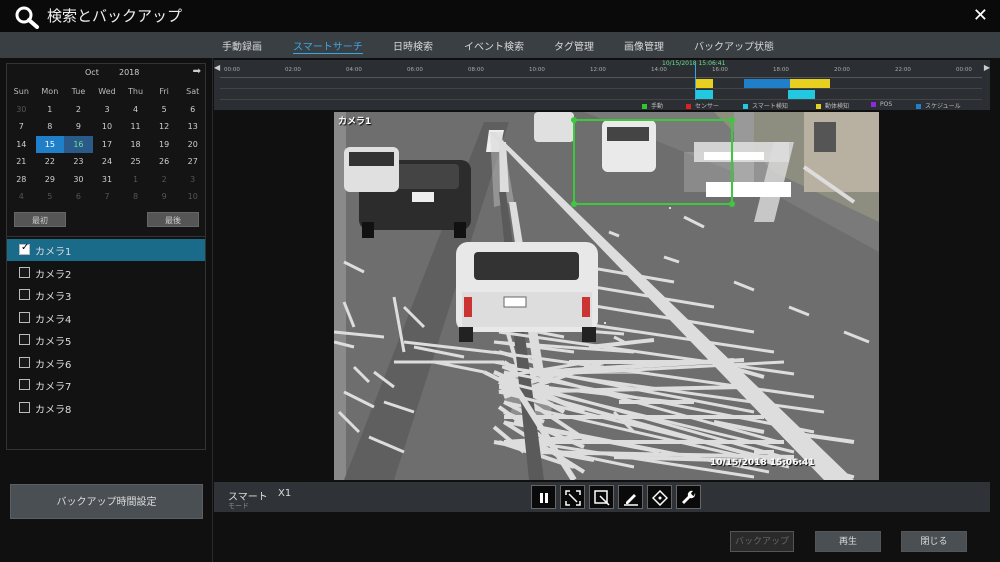  Describe the element at coordinates (192, 145) in the screenshot. I see `calendar-day: 20` at that location.